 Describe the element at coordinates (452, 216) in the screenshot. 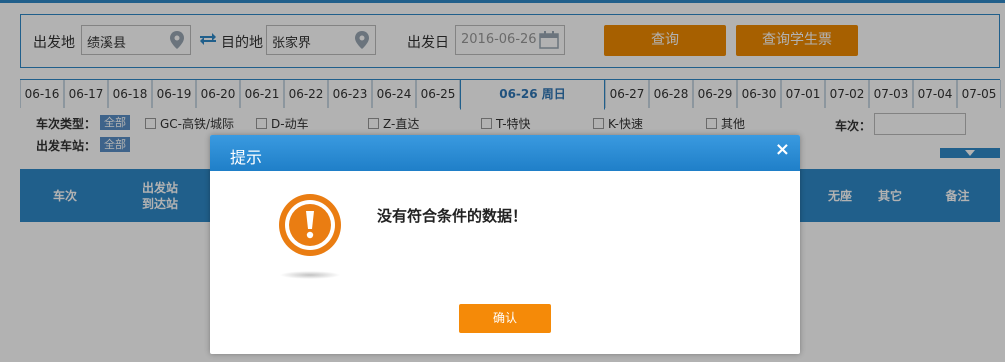

I see `dialog-message: 没有符合条件的数据！` at that location.